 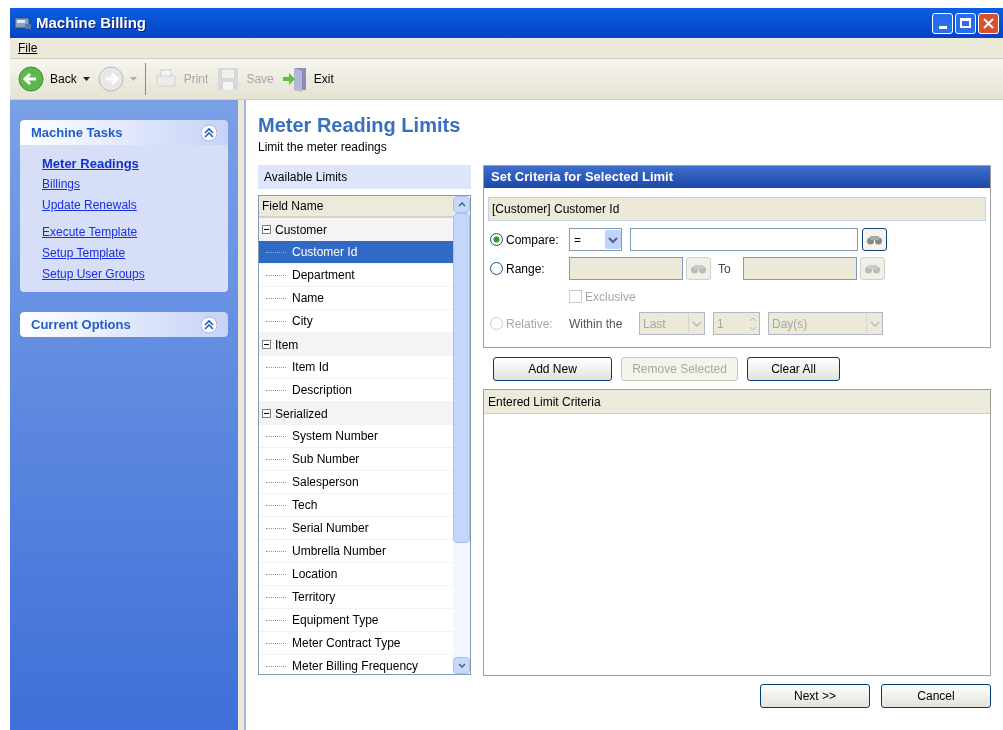 What do you see at coordinates (737, 177) in the screenshot?
I see `panel-header: Set Criteria for Selected Limit` at bounding box center [737, 177].